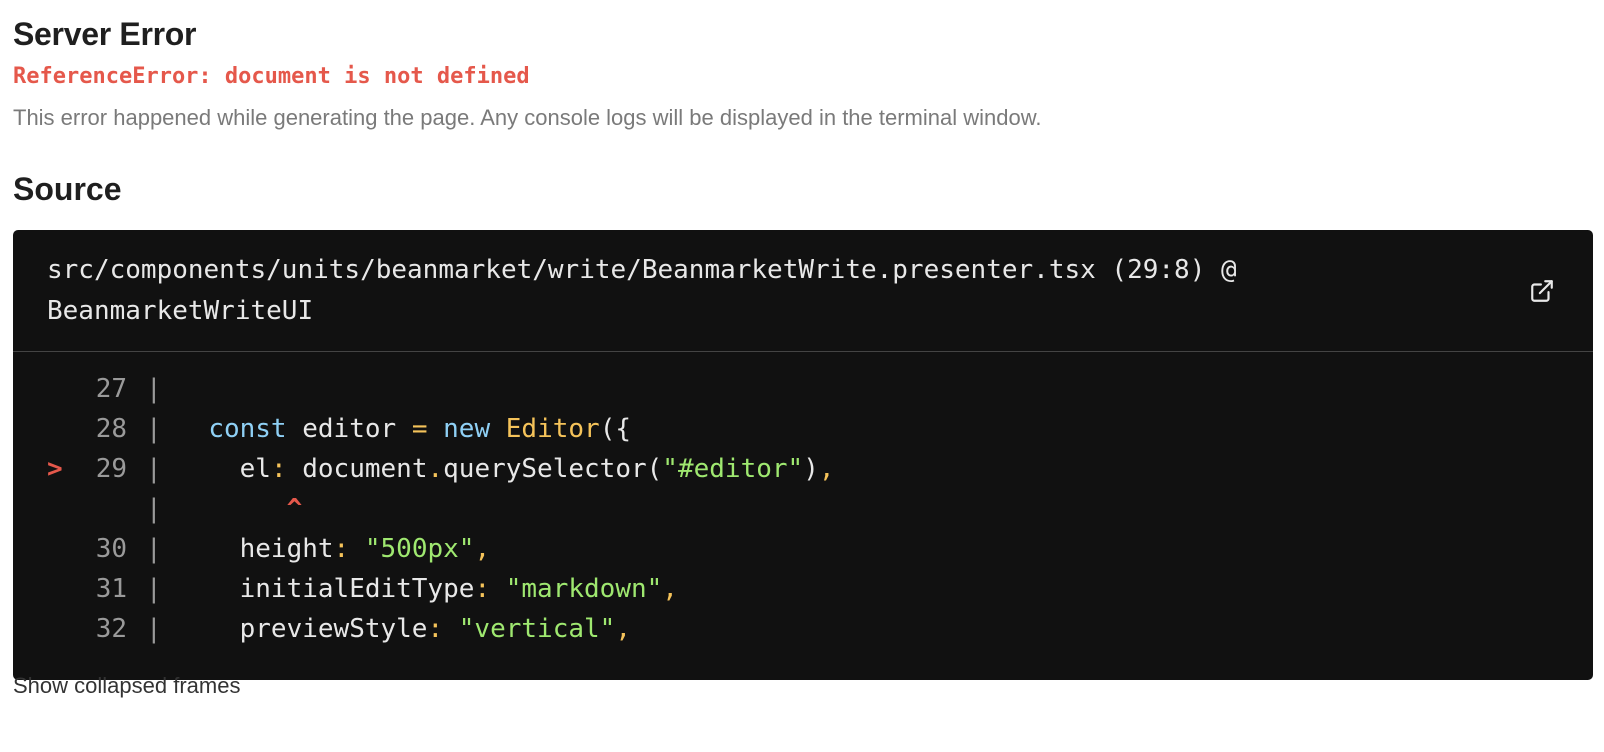  What do you see at coordinates (247, 429) in the screenshot?
I see `code-token: const` at bounding box center [247, 429].